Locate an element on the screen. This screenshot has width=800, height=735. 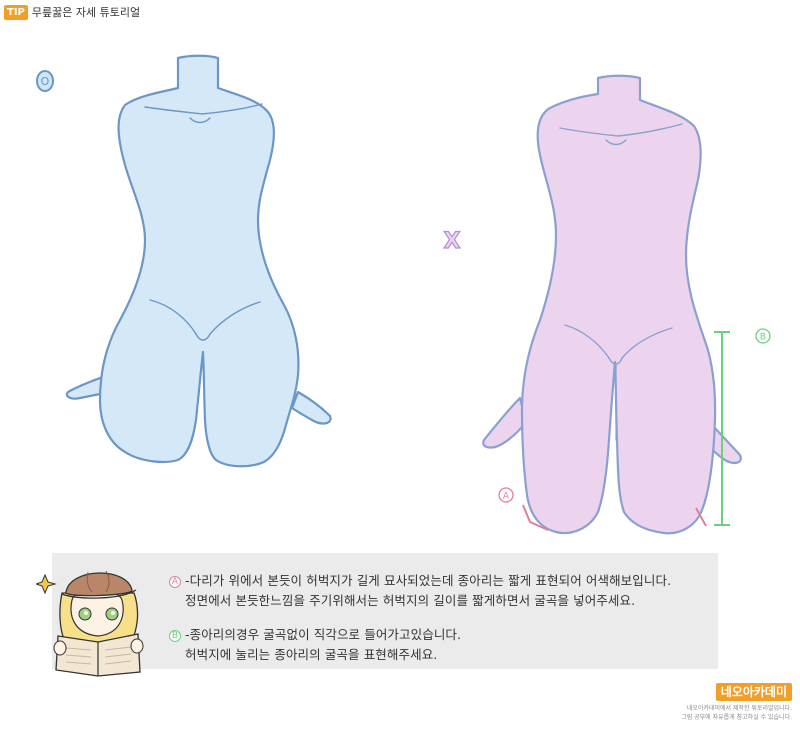
note-b-line-1: B -종아리의경우 굴곡없이 직각으로 들어가고있습니다. is located at coordinates (315, 633).